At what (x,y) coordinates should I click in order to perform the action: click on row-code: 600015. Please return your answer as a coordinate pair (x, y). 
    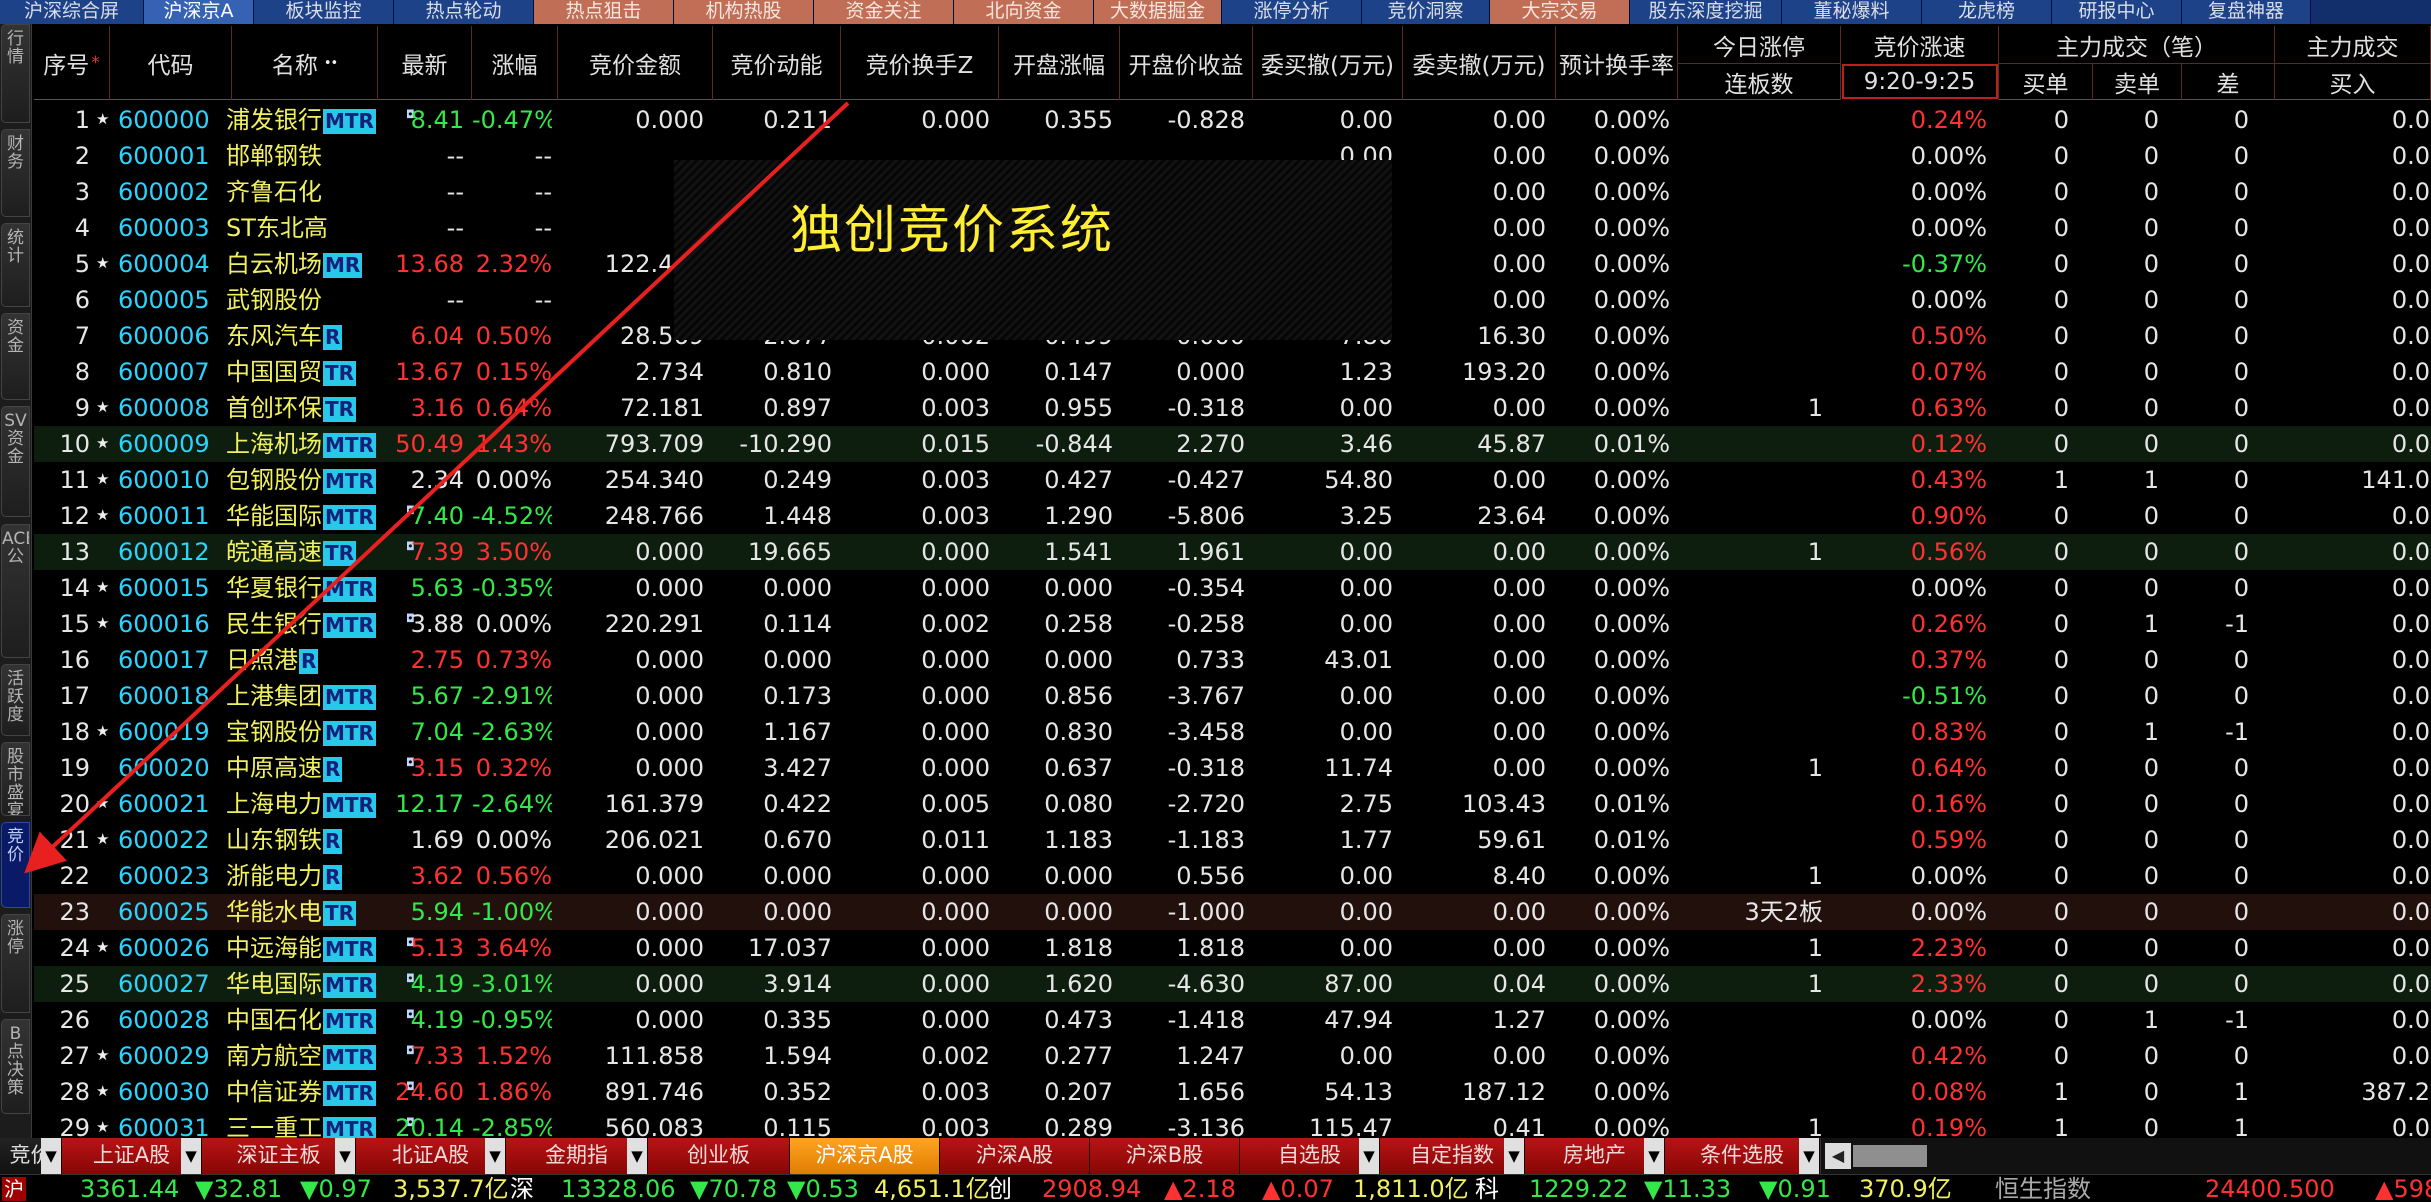
    Looking at the image, I should click on (173, 588).